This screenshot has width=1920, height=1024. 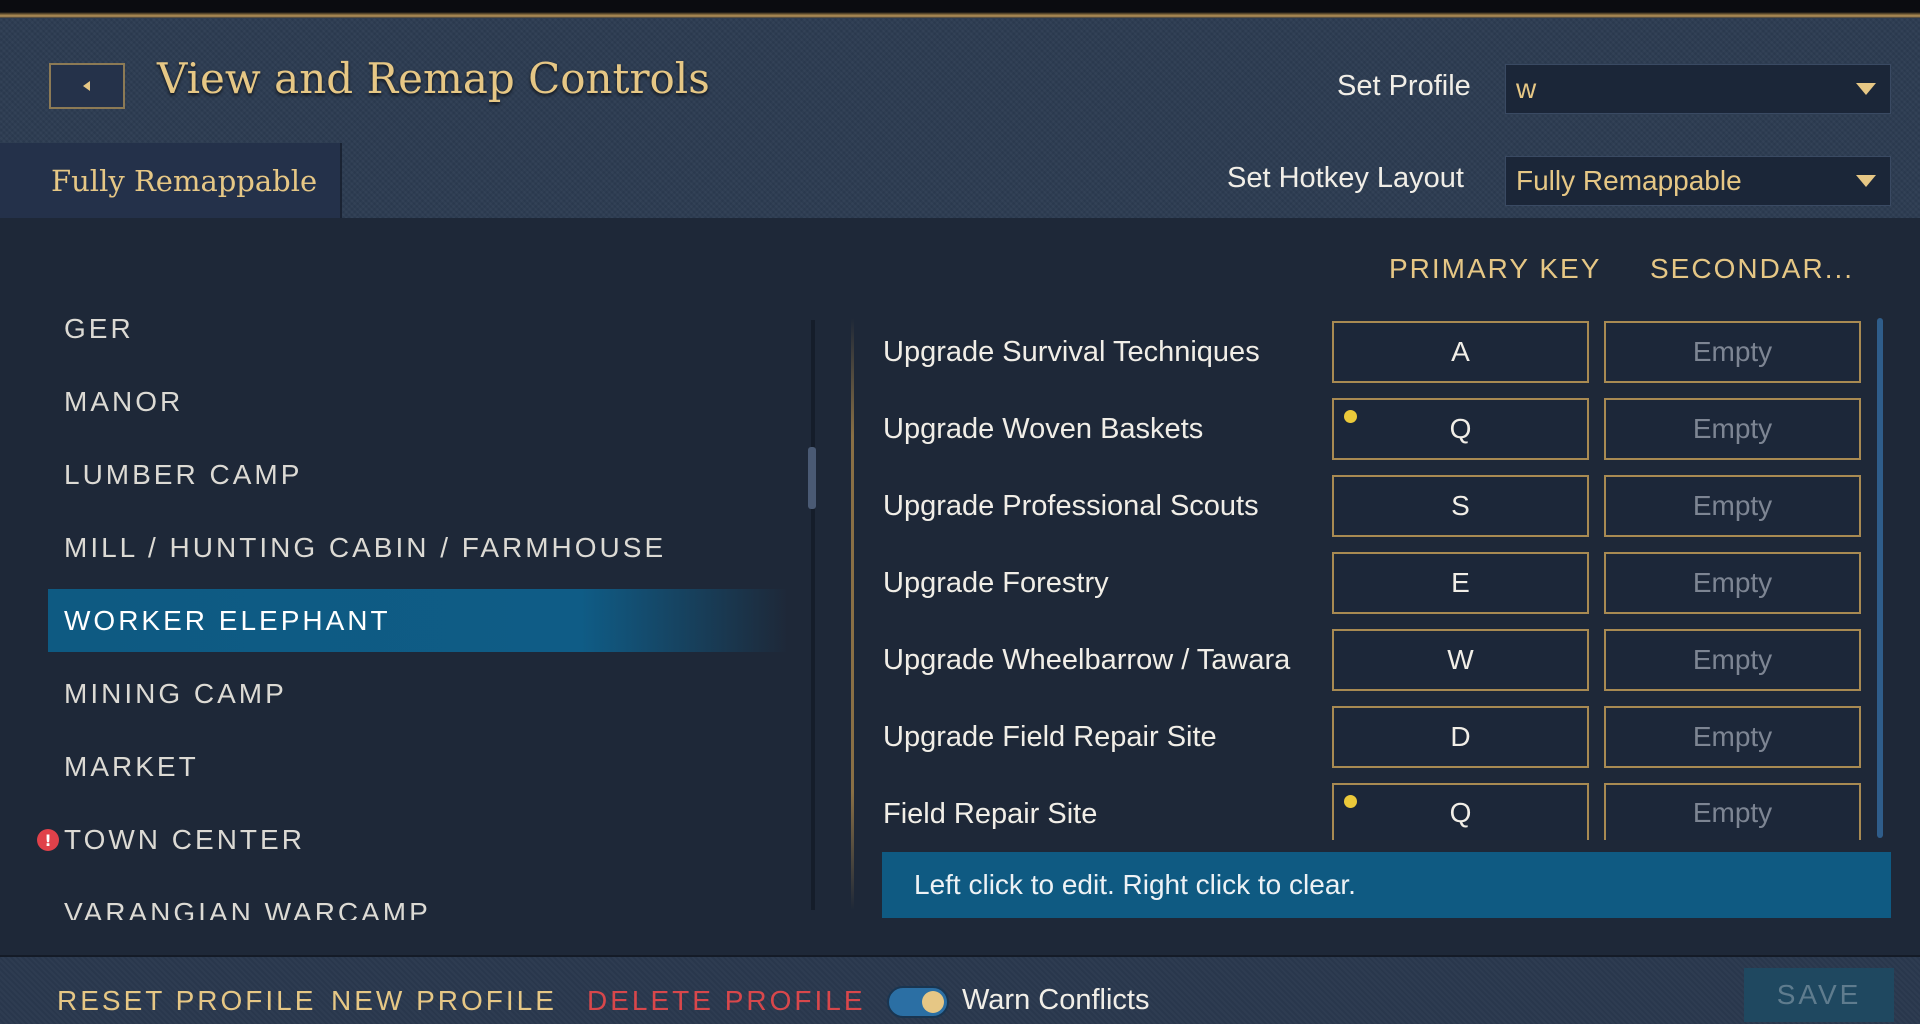 What do you see at coordinates (852, 614) in the screenshot?
I see `divider` at bounding box center [852, 614].